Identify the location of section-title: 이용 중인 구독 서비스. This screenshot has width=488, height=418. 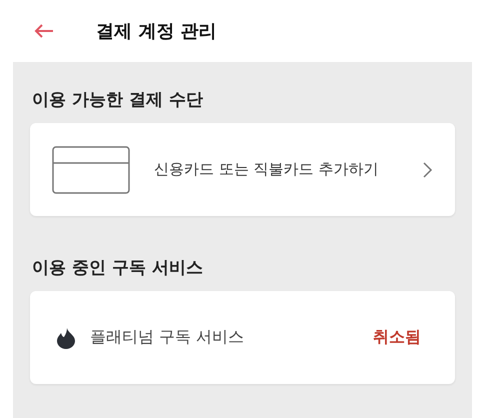
(118, 268).